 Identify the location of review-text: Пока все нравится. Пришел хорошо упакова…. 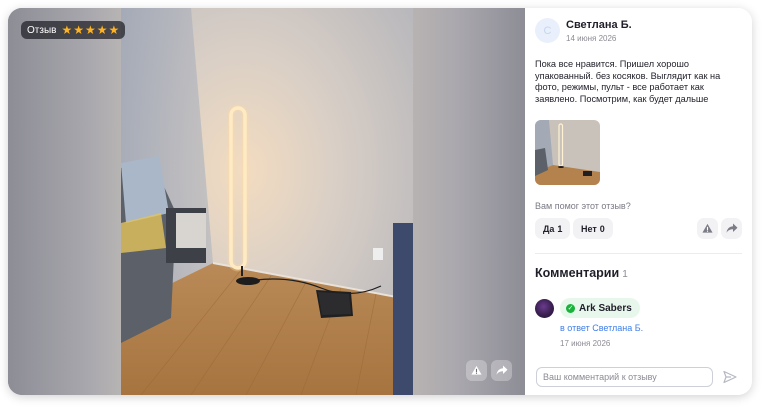
(628, 81).